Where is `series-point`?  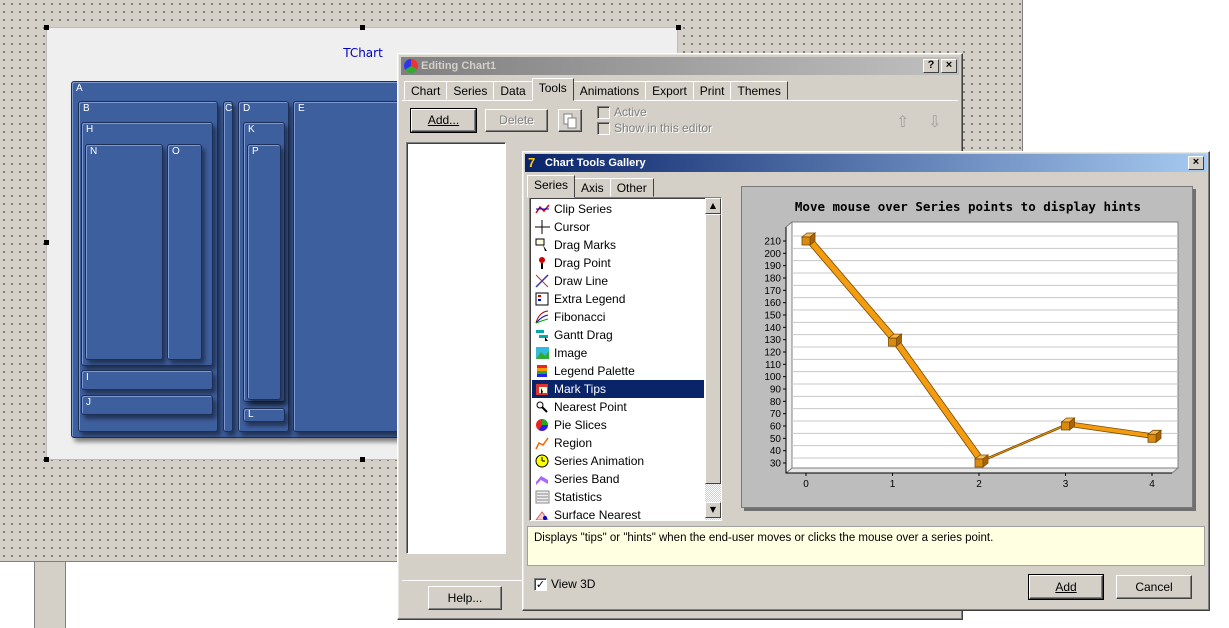 series-point is located at coordinates (892, 342).